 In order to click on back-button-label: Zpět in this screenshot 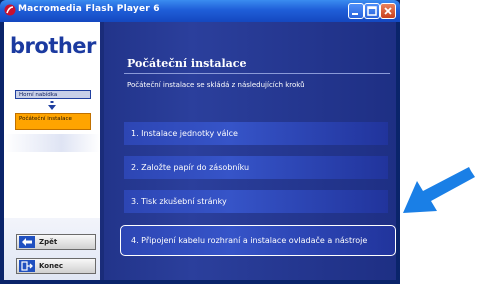, I will do `click(48, 242)`.